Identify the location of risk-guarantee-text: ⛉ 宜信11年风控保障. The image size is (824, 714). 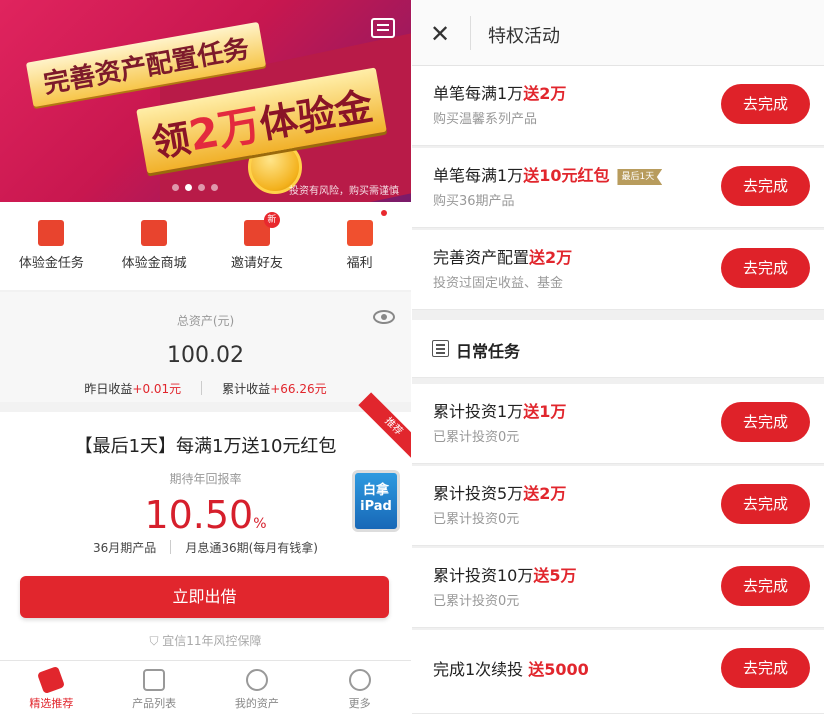
(205, 640).